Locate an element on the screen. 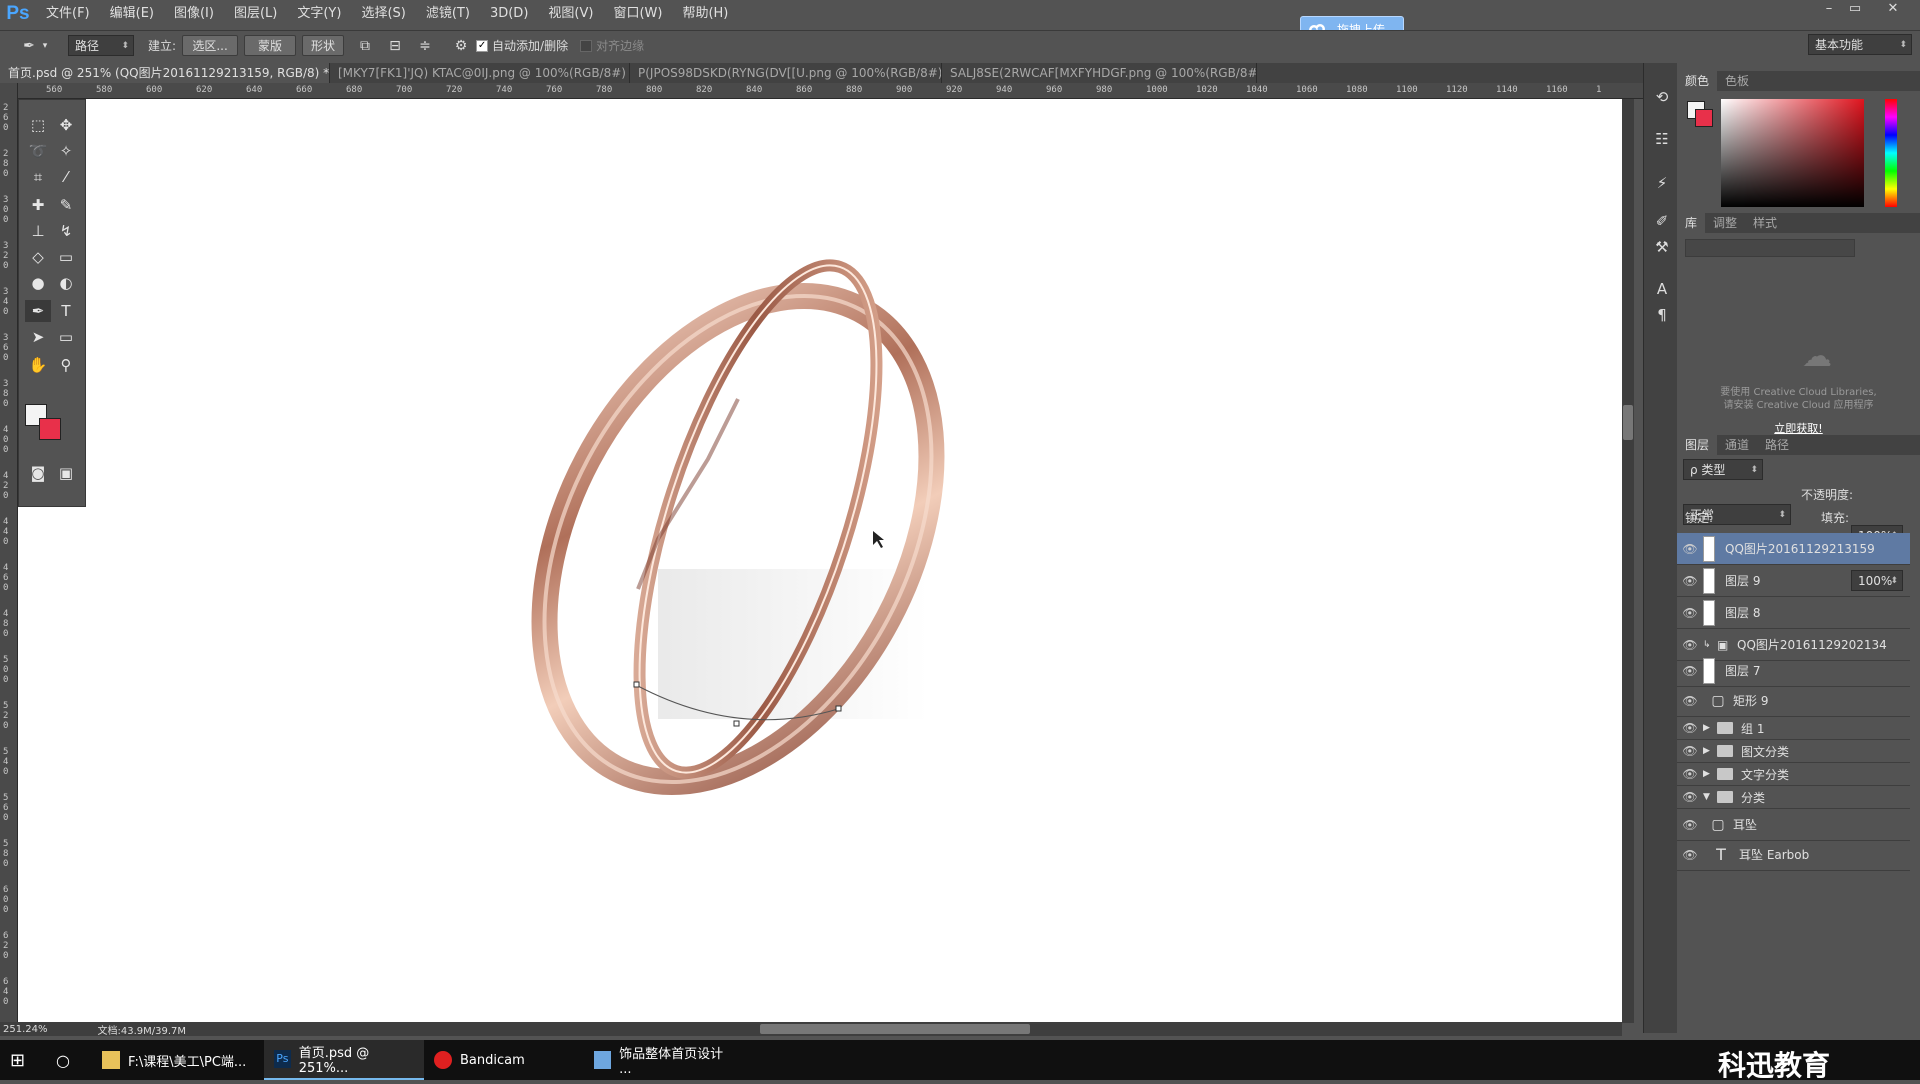  layer-row: 👁 图层 8 is located at coordinates (1793, 613).